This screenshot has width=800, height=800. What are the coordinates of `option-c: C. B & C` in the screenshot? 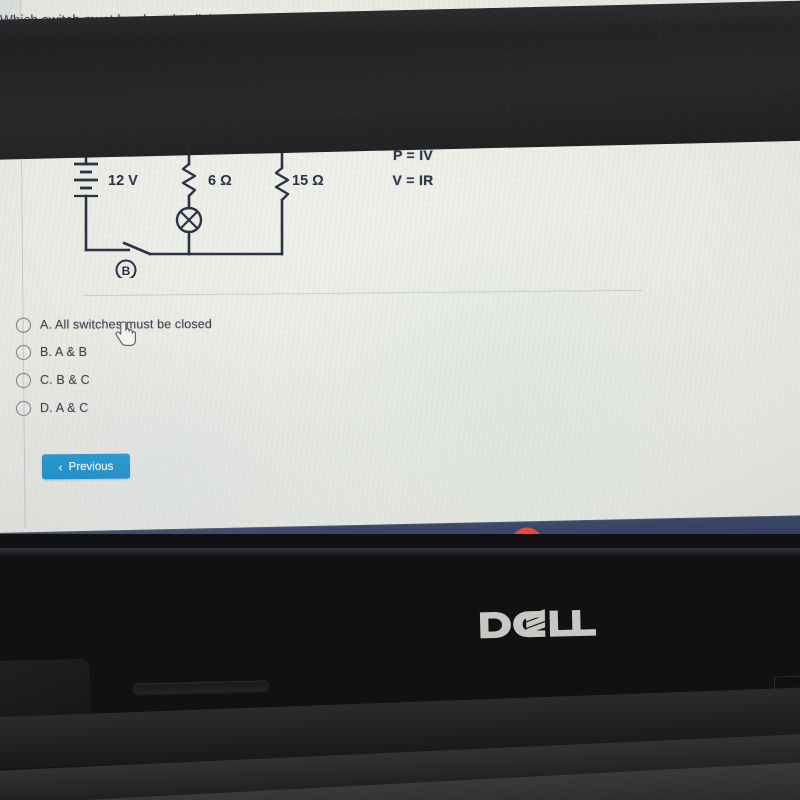 It's located at (226, 380).